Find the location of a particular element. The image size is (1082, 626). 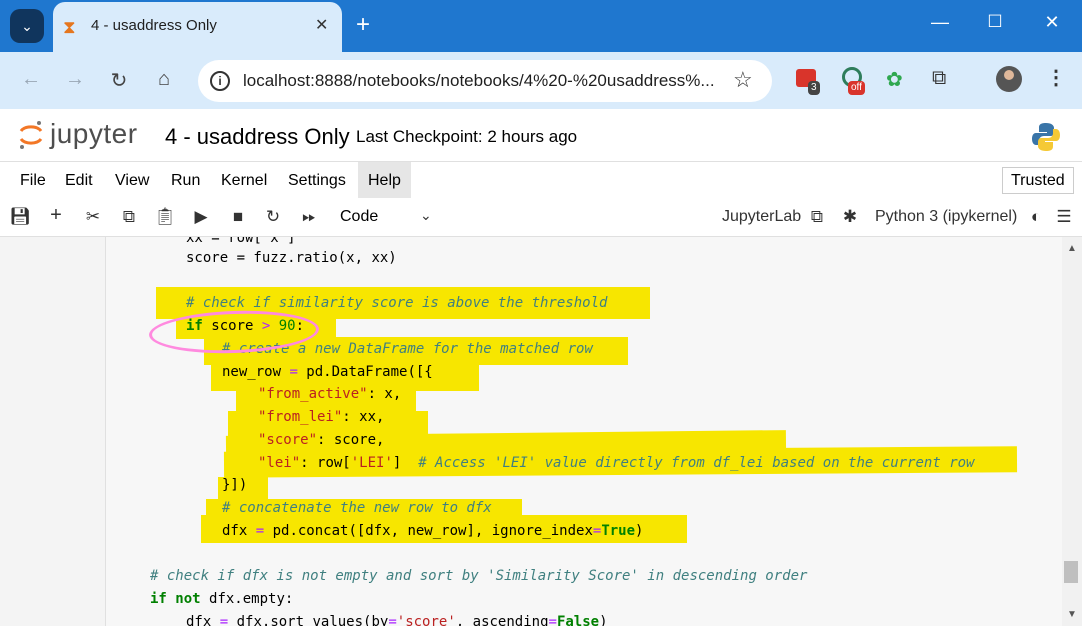

stop-icon: ■ is located at coordinates (238, 217).